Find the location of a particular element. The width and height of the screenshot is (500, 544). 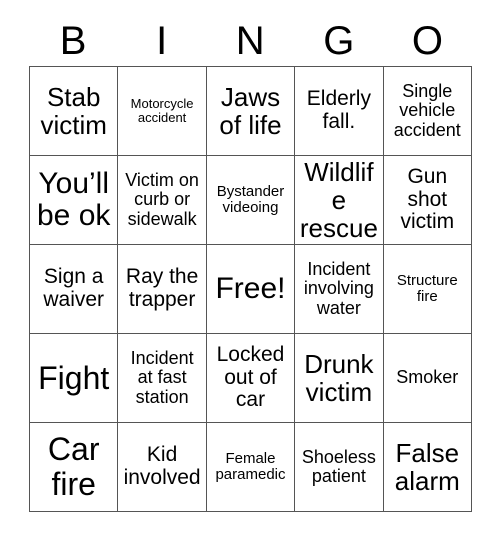

bingo-cell-label: Single vehicle accident is located at coordinates (427, 110).